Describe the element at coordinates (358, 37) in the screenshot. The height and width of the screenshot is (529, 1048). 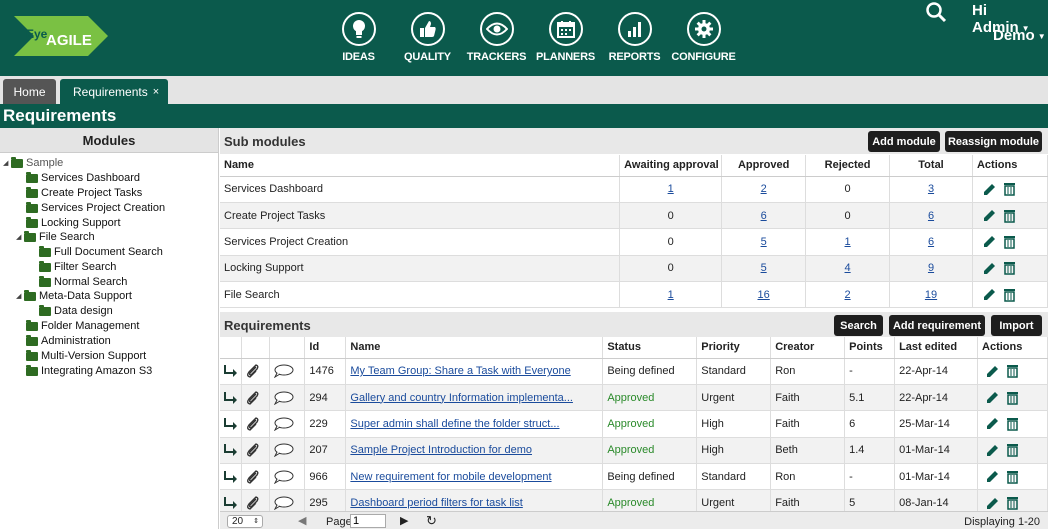
I see `nav-ideas: IDEAS` at that location.